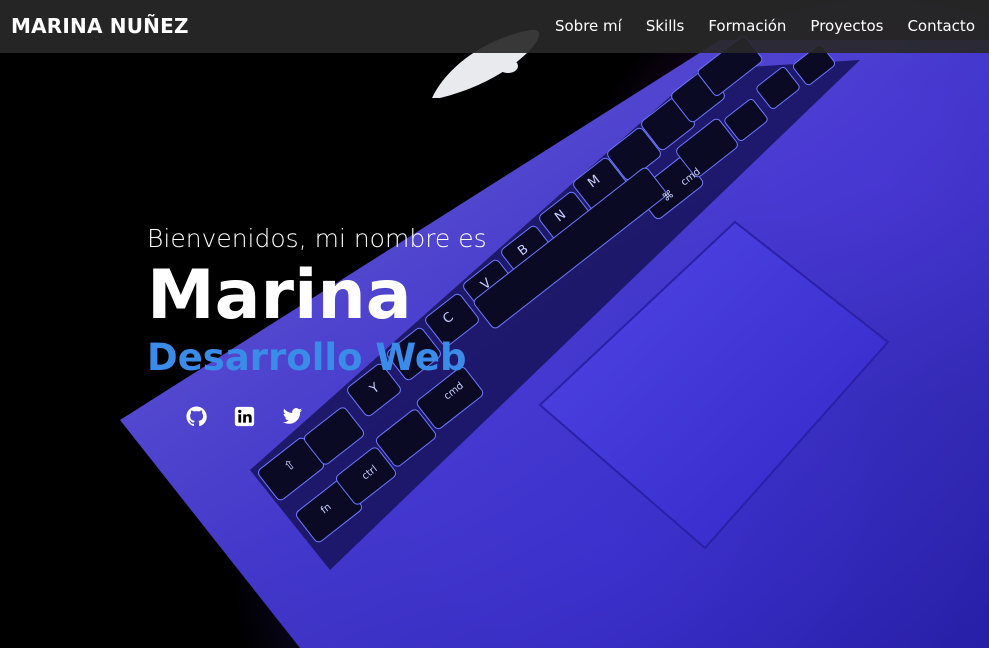 The image size is (989, 648). Describe the element at coordinates (307, 357) in the screenshot. I see `hero-role: Desarrollo Web` at that location.